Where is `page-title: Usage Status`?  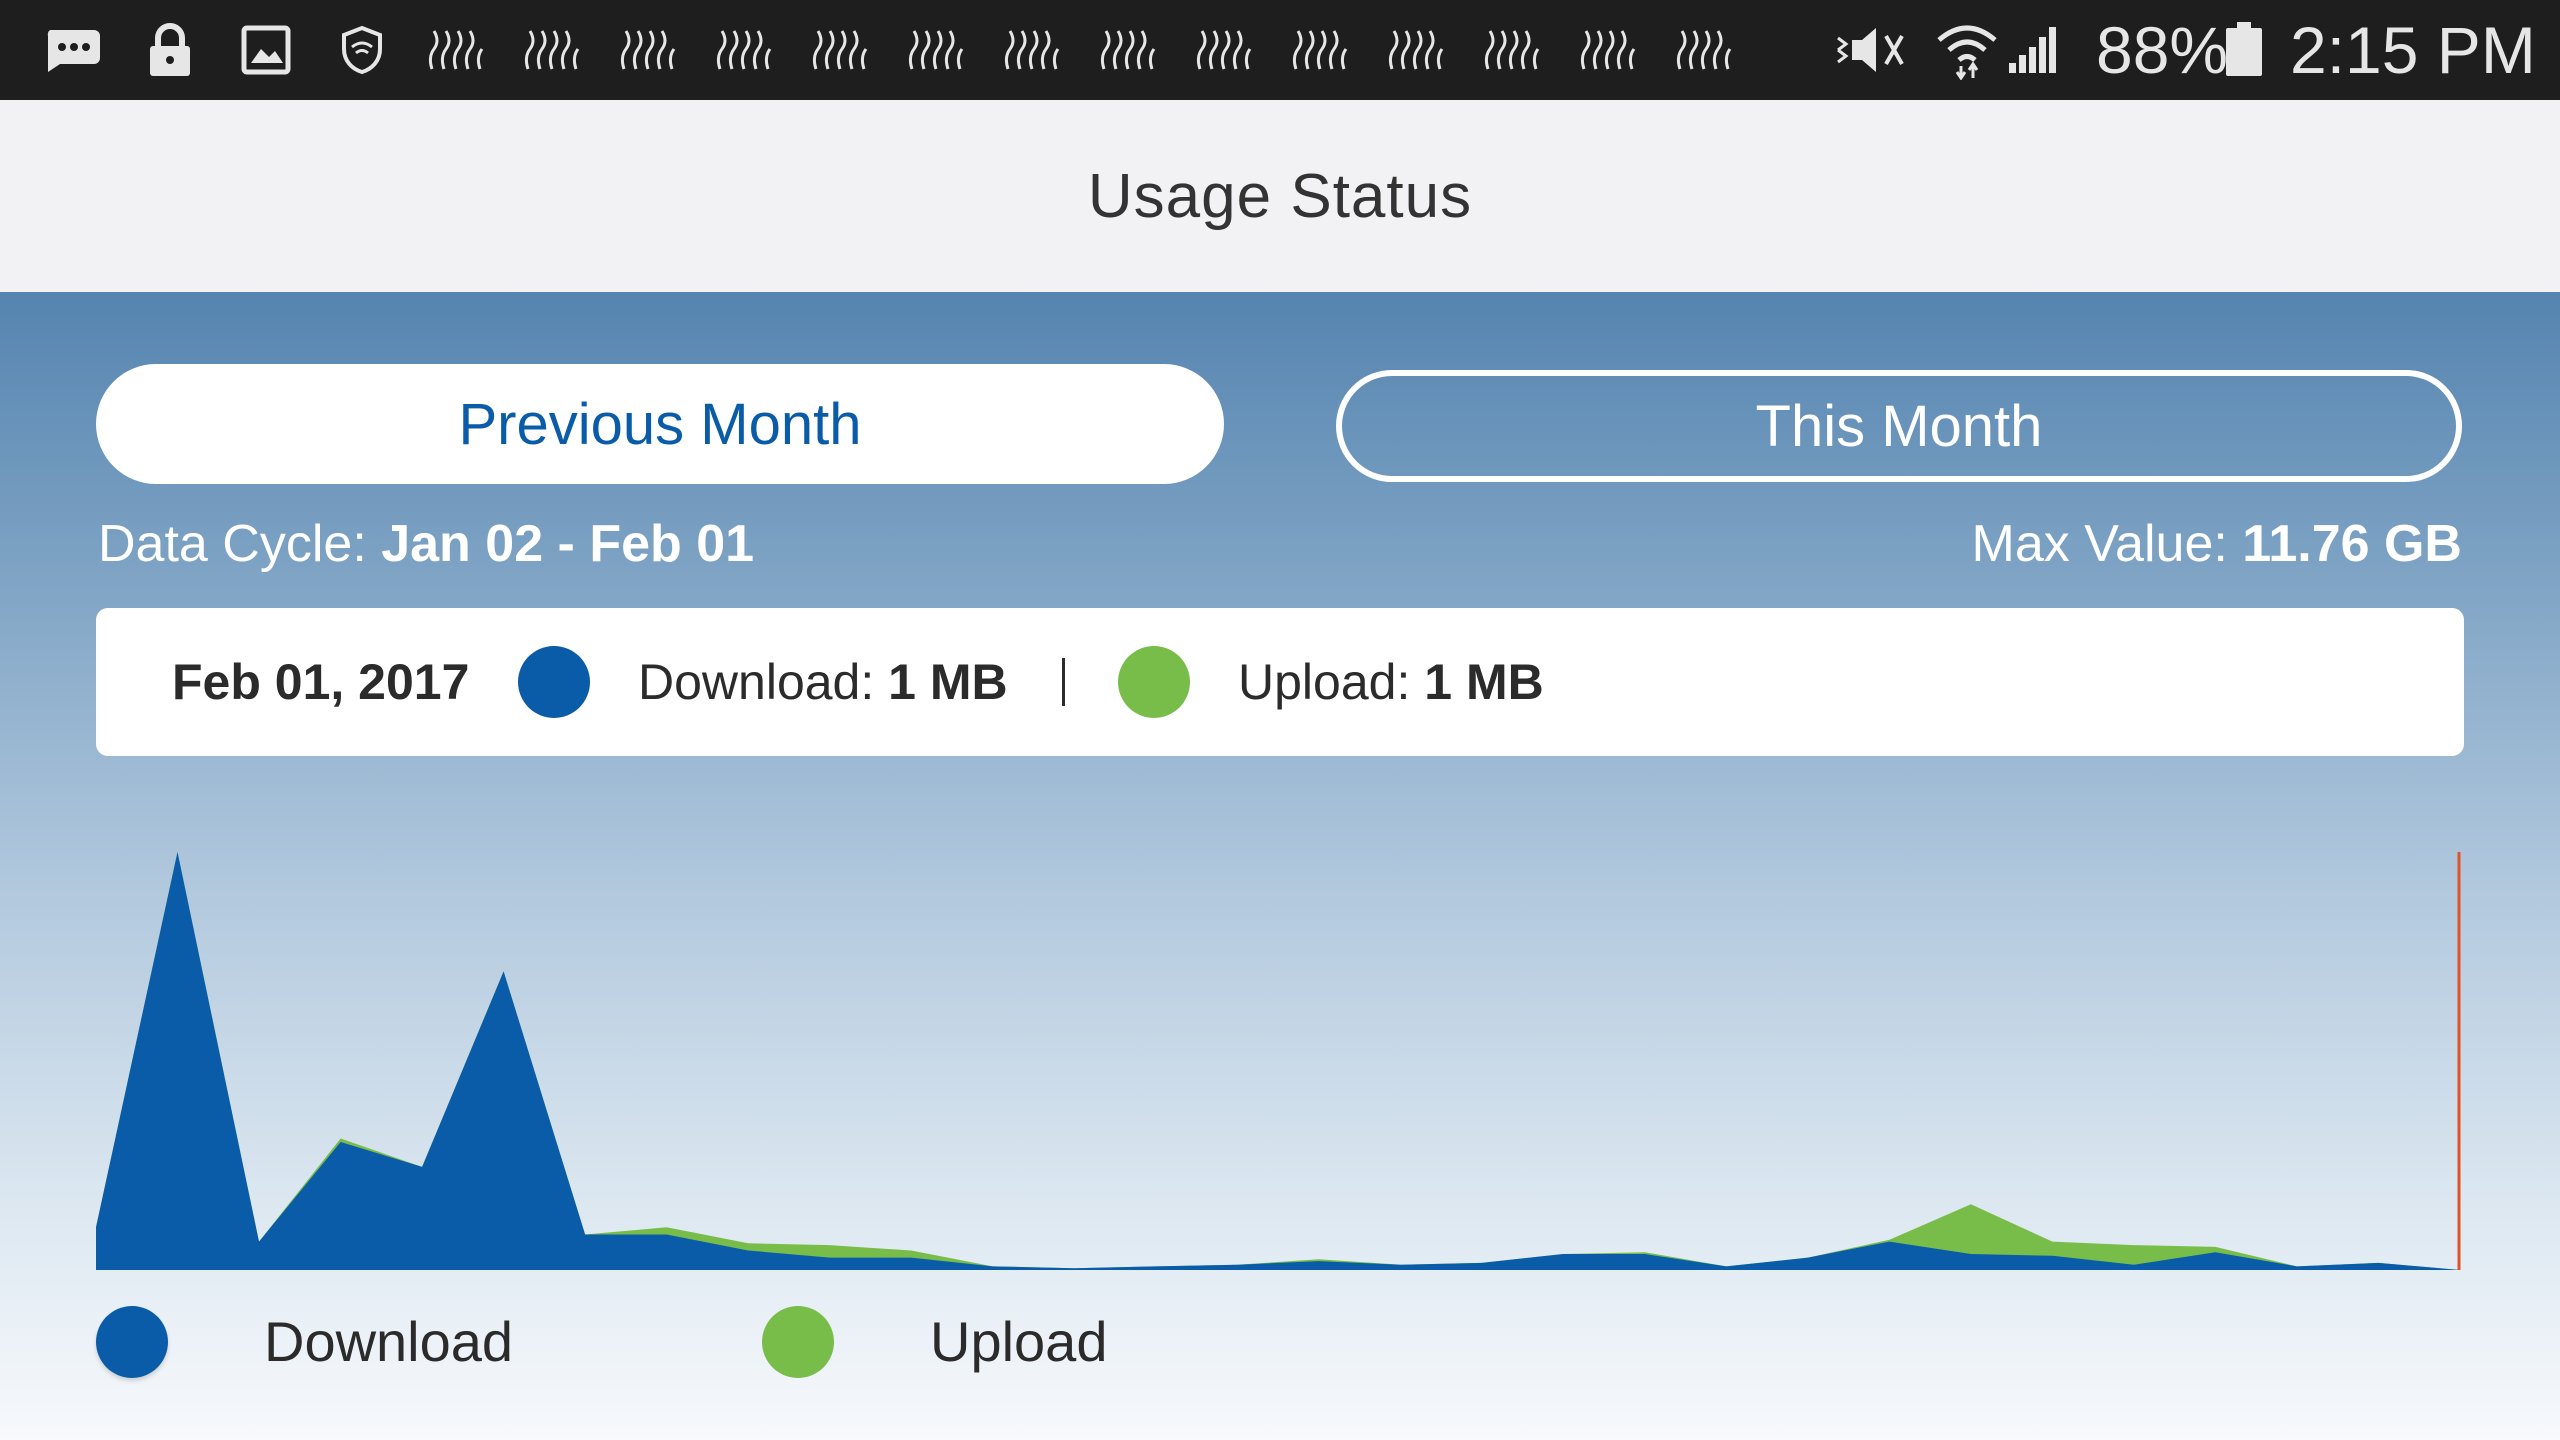
page-title: Usage Status is located at coordinates (1280, 196).